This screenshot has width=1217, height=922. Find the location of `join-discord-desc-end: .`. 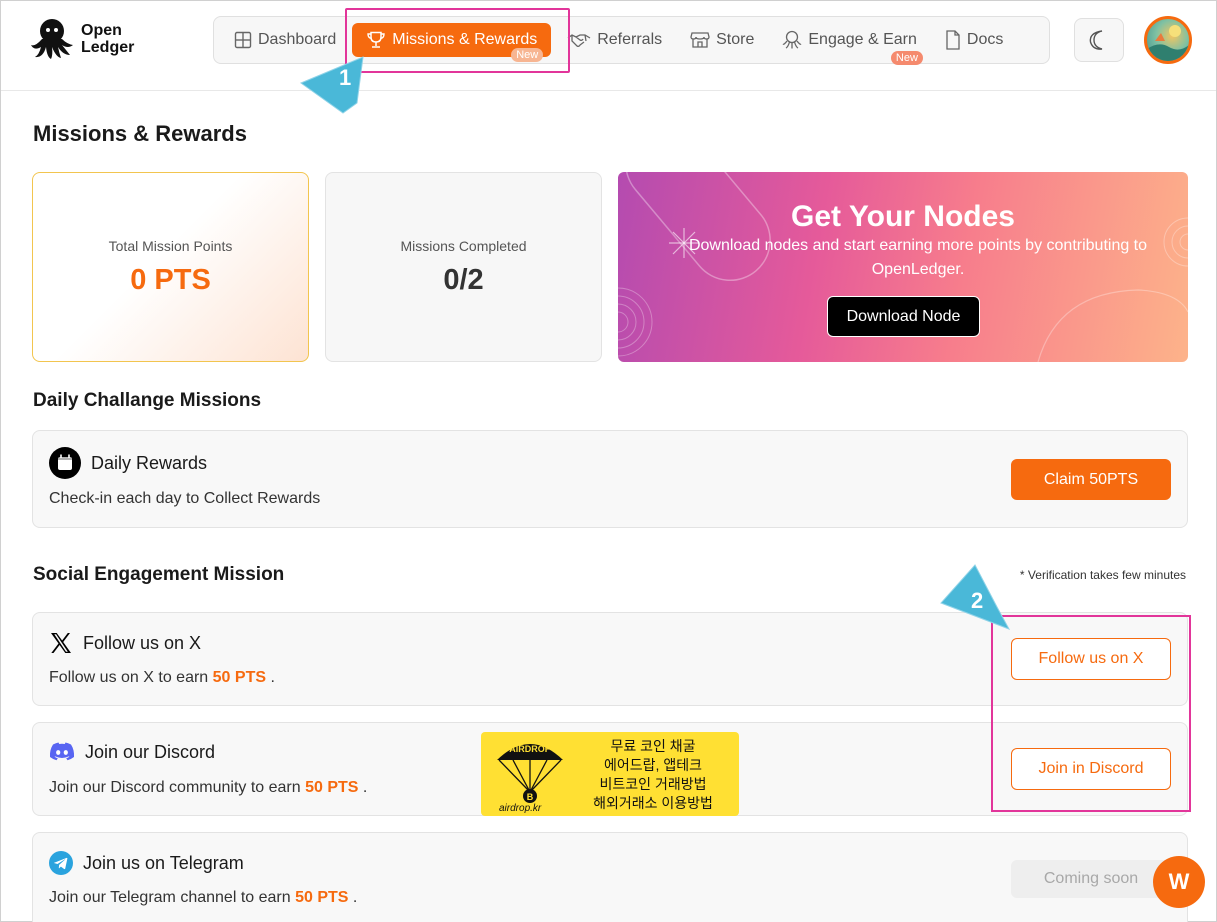

join-discord-desc-end: . is located at coordinates (365, 787).